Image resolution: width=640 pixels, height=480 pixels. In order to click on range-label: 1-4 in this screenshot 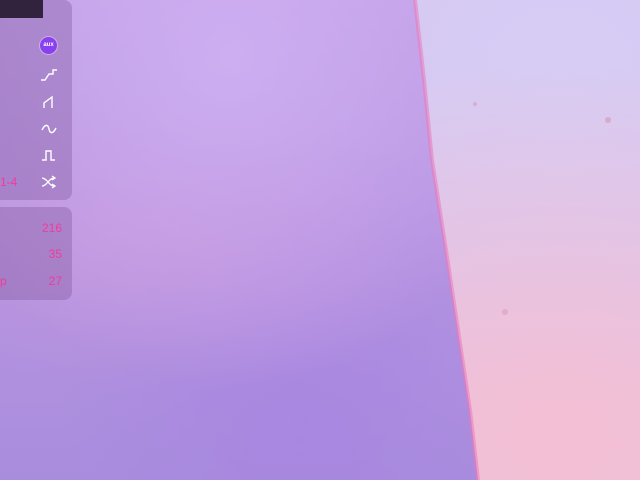, I will do `click(9, 182)`.